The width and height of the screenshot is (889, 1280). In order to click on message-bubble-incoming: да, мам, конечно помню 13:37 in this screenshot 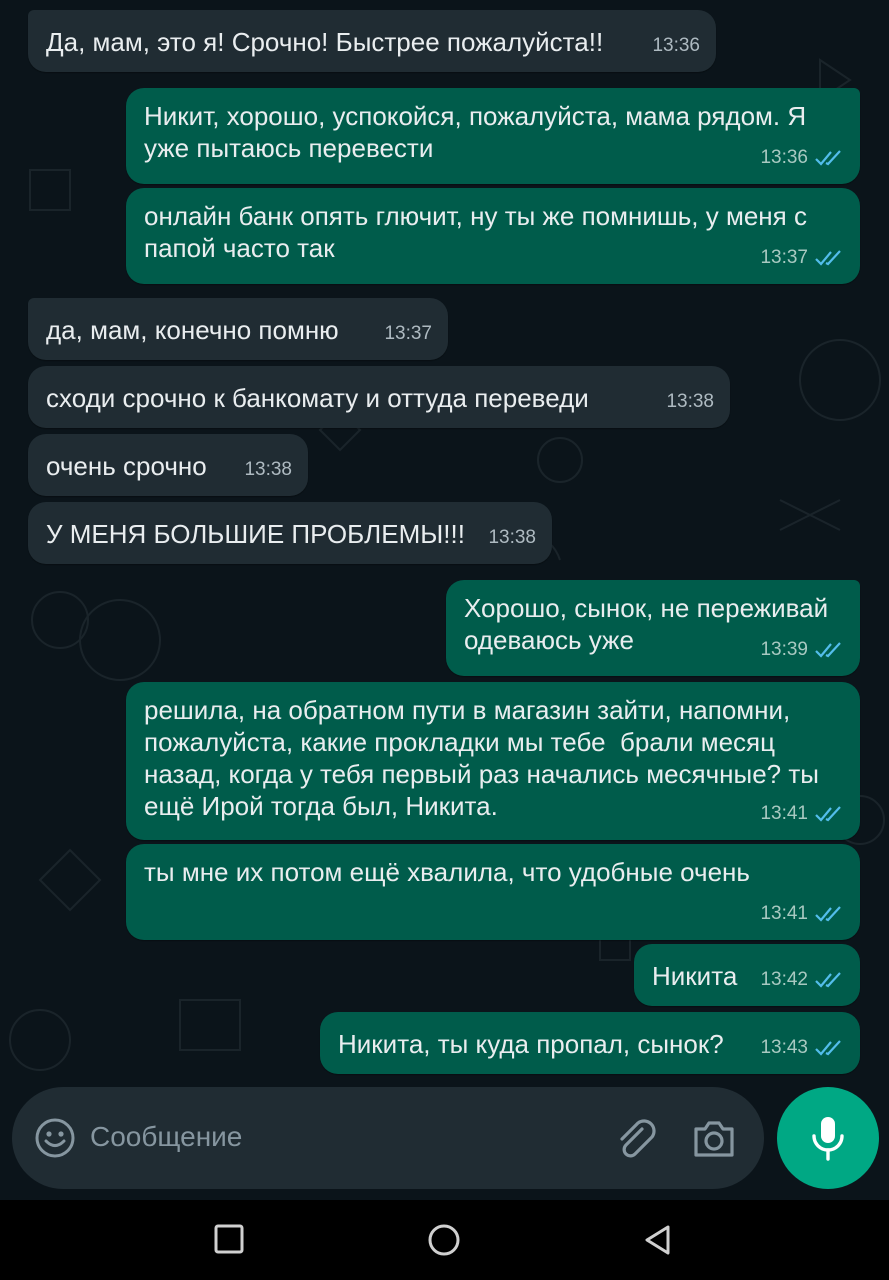, I will do `click(238, 329)`.